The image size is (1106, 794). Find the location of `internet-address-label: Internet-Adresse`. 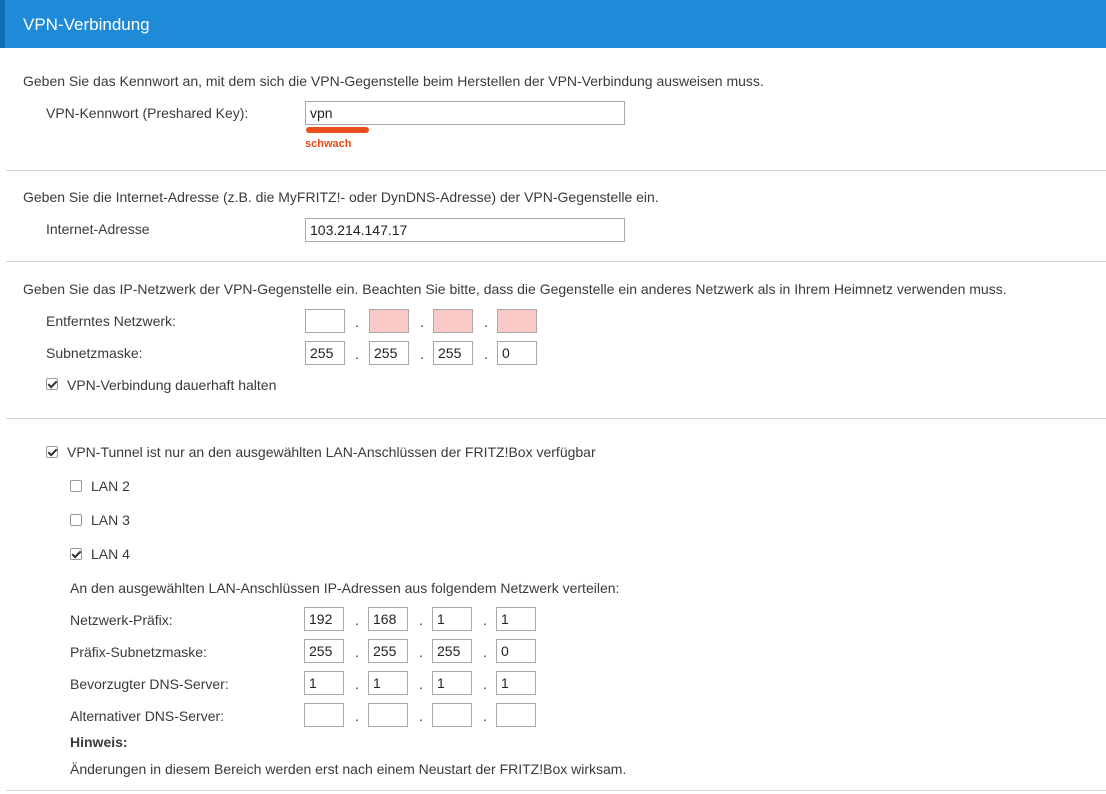

internet-address-label: Internet-Adresse is located at coordinates (98, 229).